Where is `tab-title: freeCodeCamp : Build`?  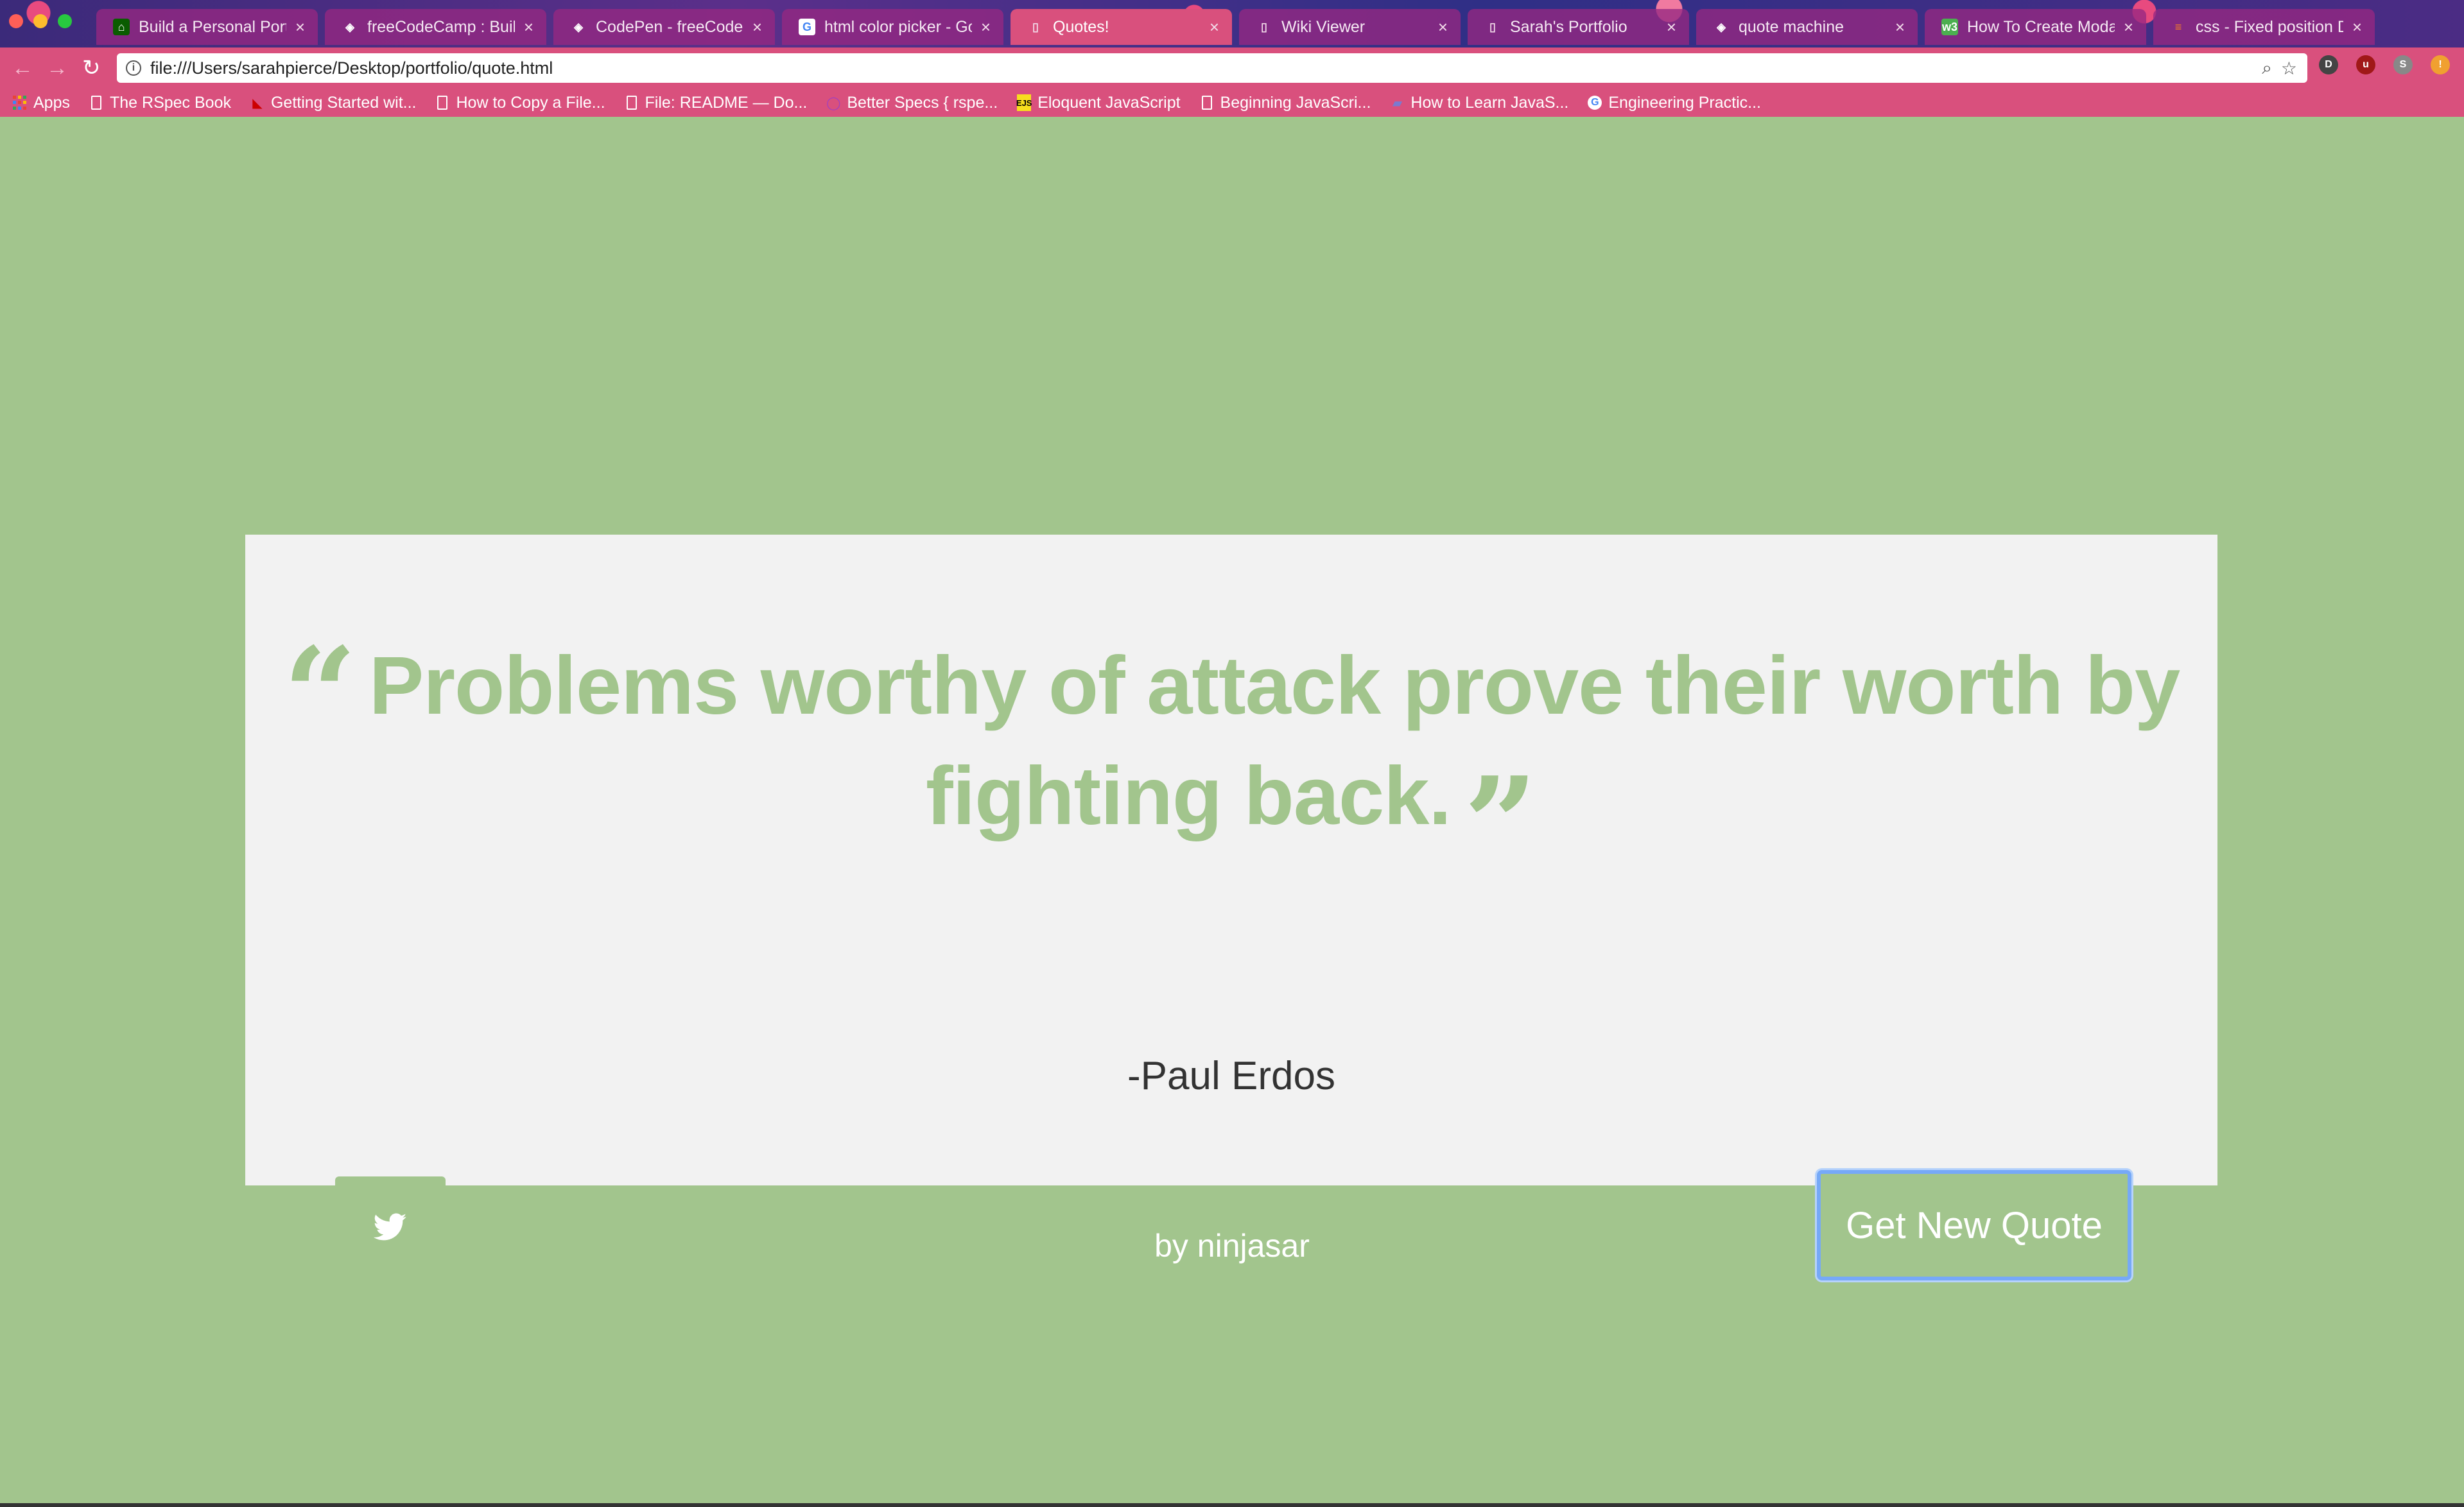 tab-title: freeCodeCamp : Build is located at coordinates (441, 26).